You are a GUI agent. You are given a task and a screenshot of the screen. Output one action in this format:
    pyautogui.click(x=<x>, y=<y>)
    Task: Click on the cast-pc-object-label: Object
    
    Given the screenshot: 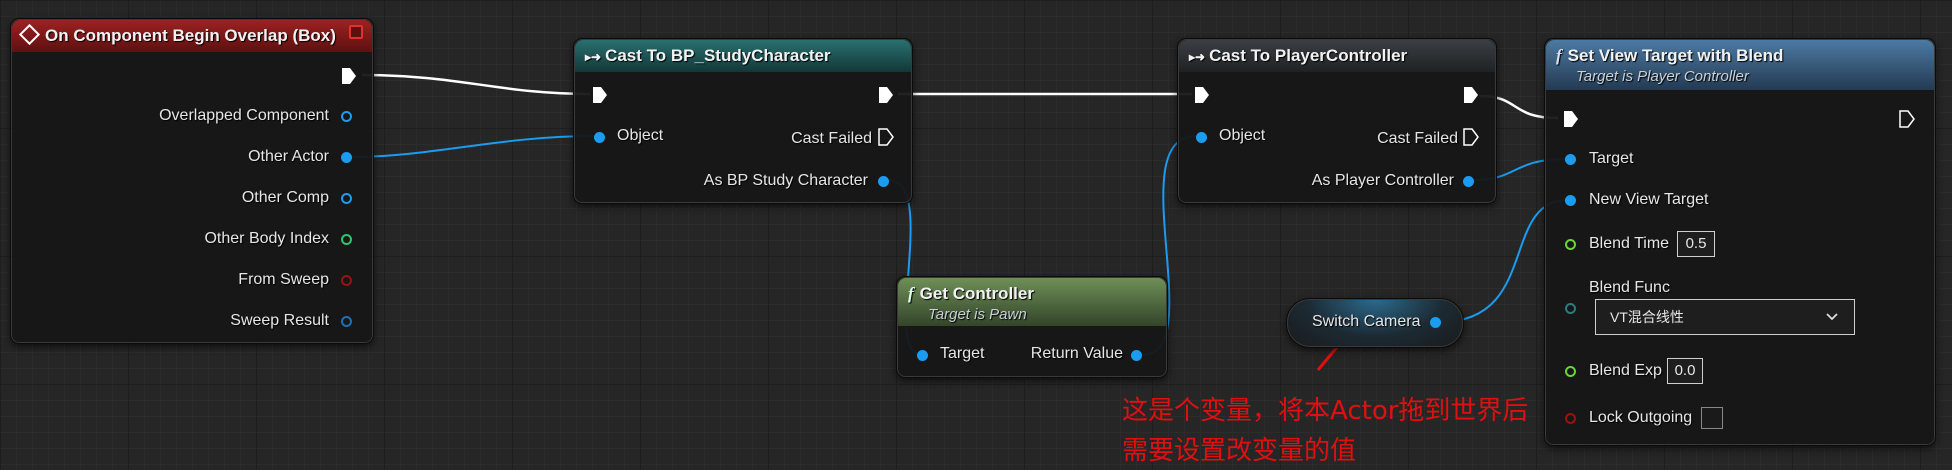 What is the action you would take?
    pyautogui.click(x=1242, y=135)
    